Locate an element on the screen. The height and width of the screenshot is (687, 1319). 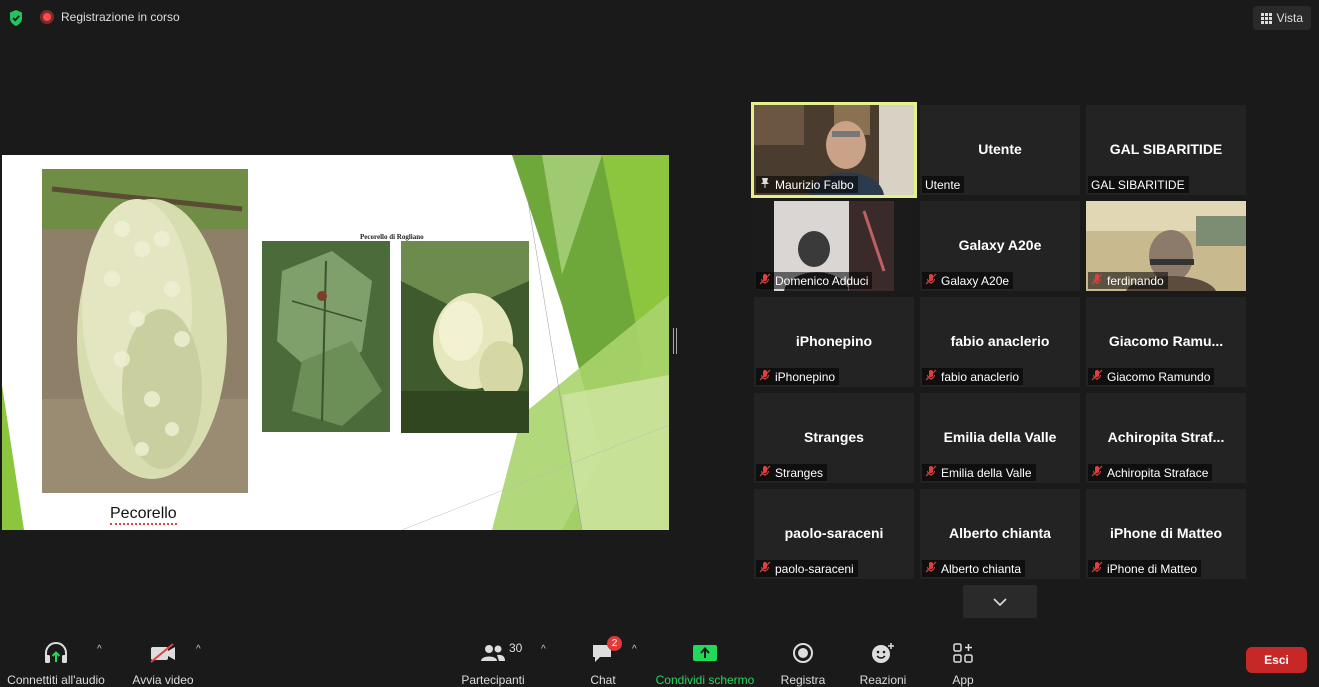
participant-name-label: GAL SIBARITIDE is located at coordinates (1138, 184).